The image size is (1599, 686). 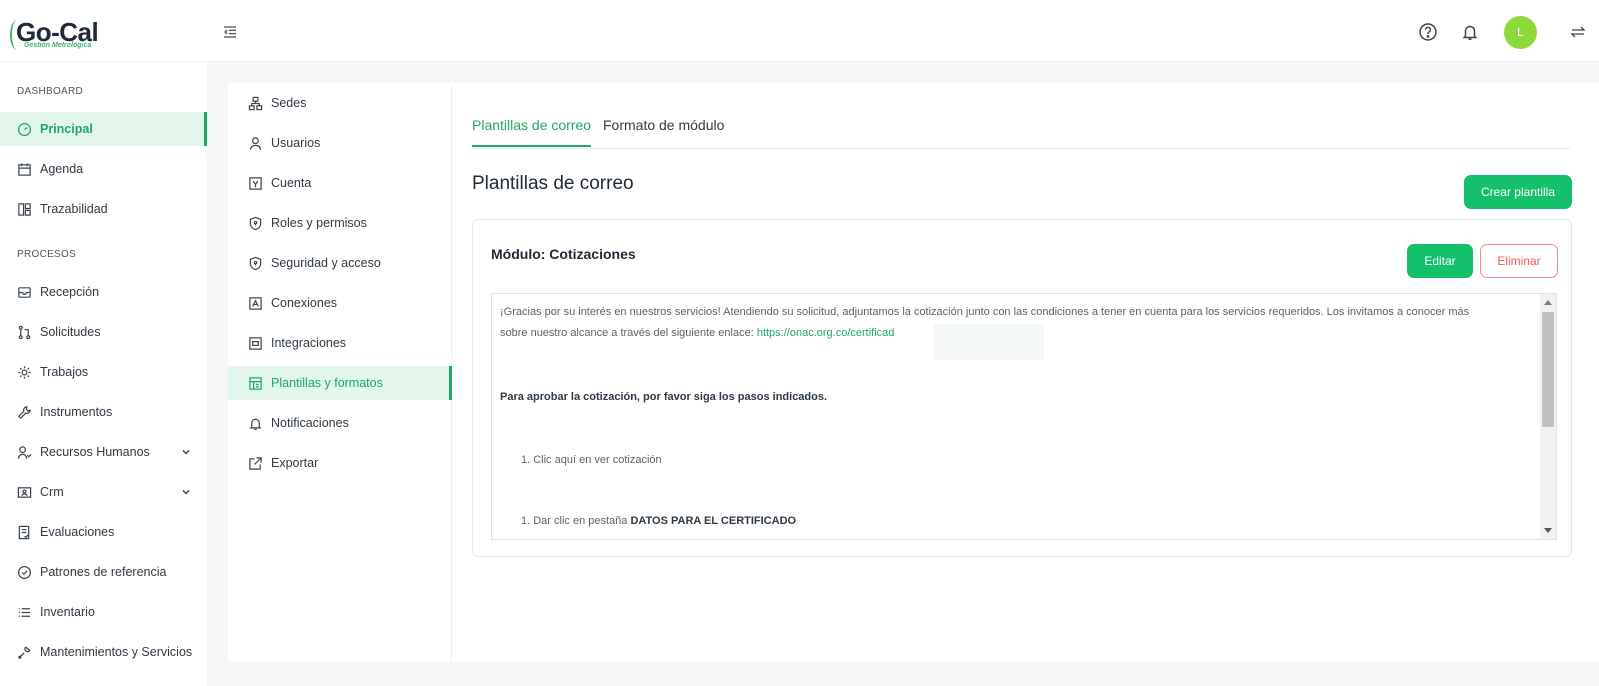 What do you see at coordinates (230, 32) in the screenshot?
I see `menu-toggle-icon` at bounding box center [230, 32].